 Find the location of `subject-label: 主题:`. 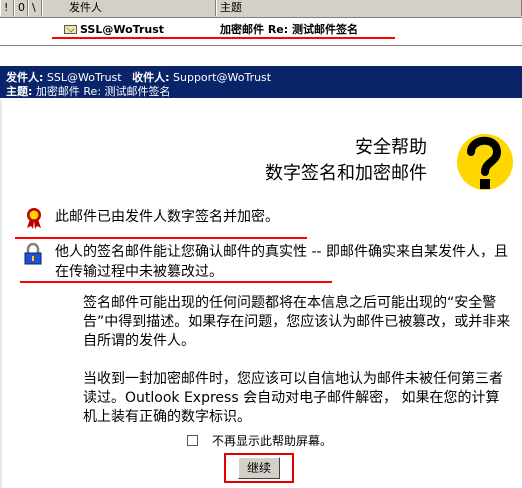

subject-label: 主题: is located at coordinates (19, 91).